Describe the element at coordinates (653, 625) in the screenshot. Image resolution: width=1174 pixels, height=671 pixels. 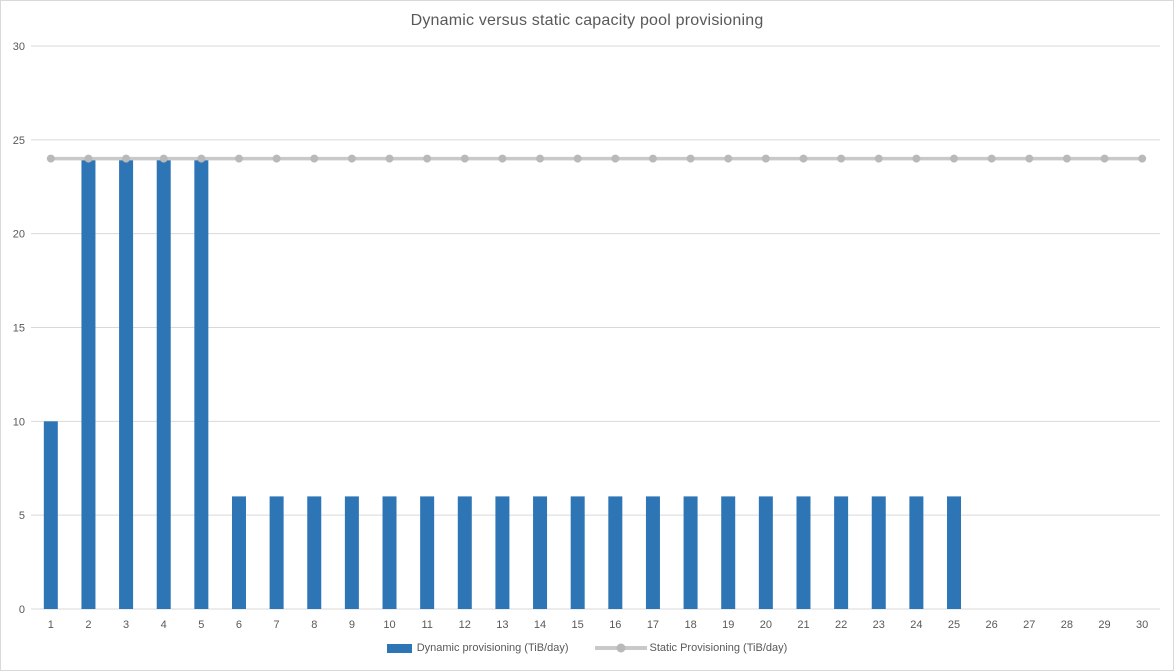
I see `x-tick-label: 17` at that location.